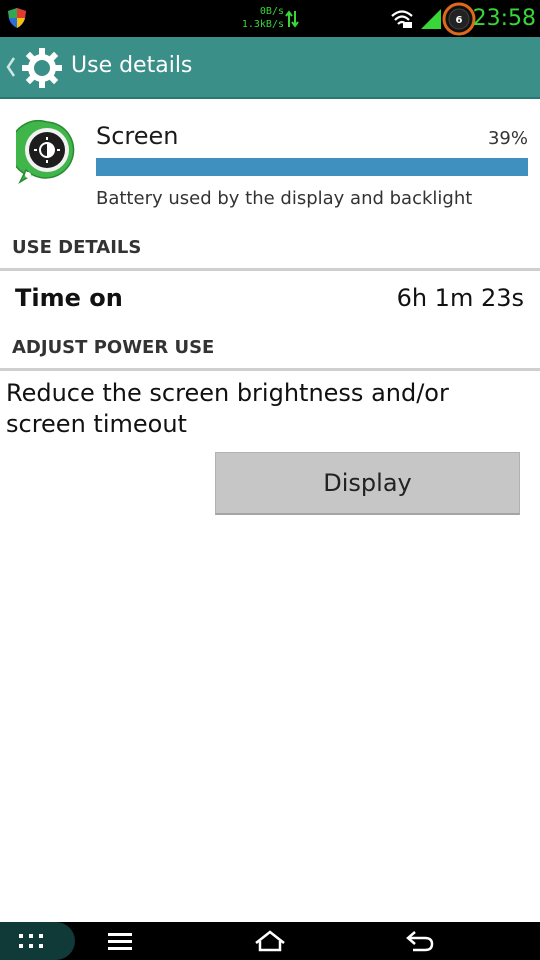  I want to click on app-name: Screen, so click(137, 136).